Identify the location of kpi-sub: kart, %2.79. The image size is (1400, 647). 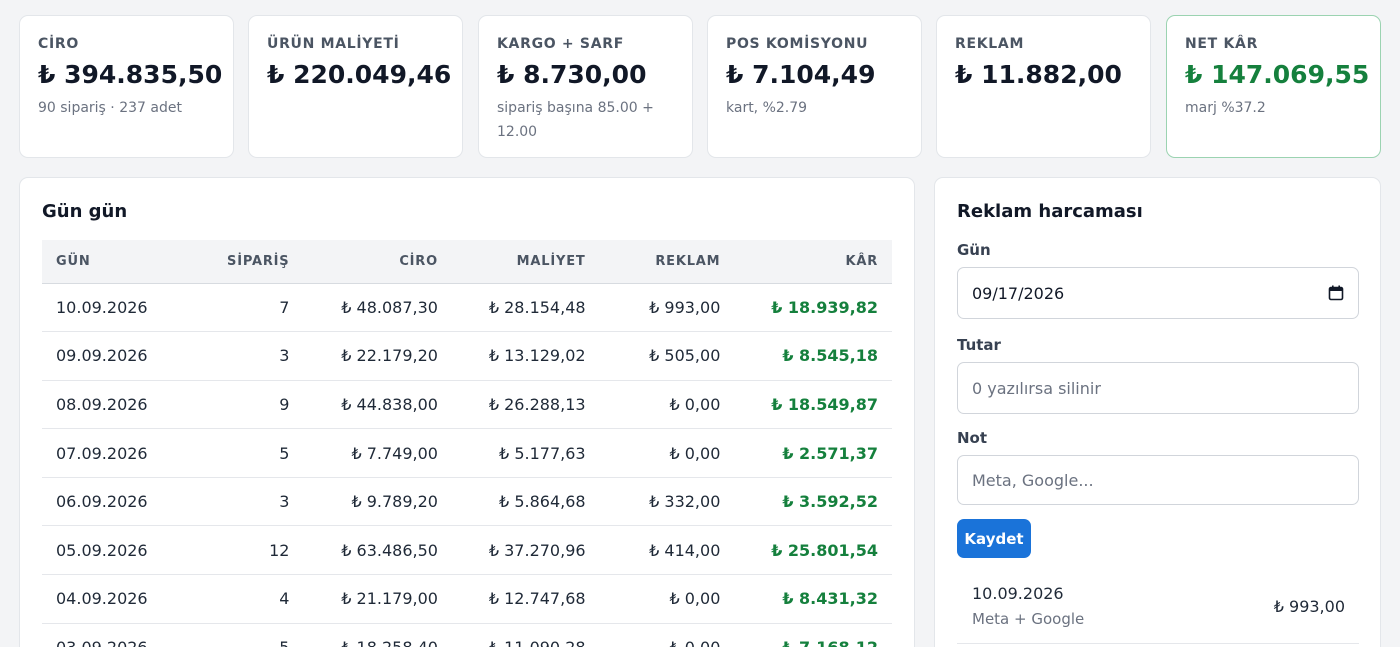
(767, 108).